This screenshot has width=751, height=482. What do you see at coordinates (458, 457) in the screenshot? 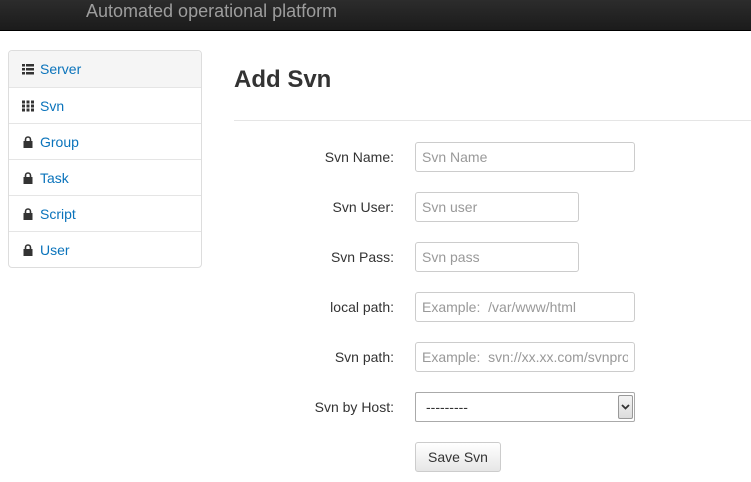
I see `save-svn-button: Save Svn` at bounding box center [458, 457].